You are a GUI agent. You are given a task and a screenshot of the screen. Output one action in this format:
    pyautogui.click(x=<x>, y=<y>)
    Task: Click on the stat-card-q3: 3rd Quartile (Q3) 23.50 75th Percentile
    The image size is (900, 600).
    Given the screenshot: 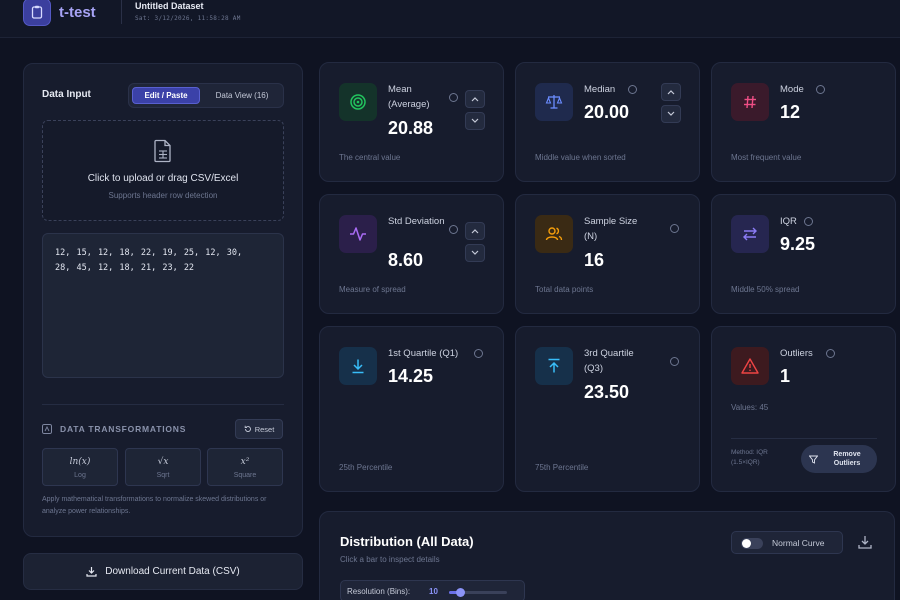 What is the action you would take?
    pyautogui.click(x=607, y=409)
    